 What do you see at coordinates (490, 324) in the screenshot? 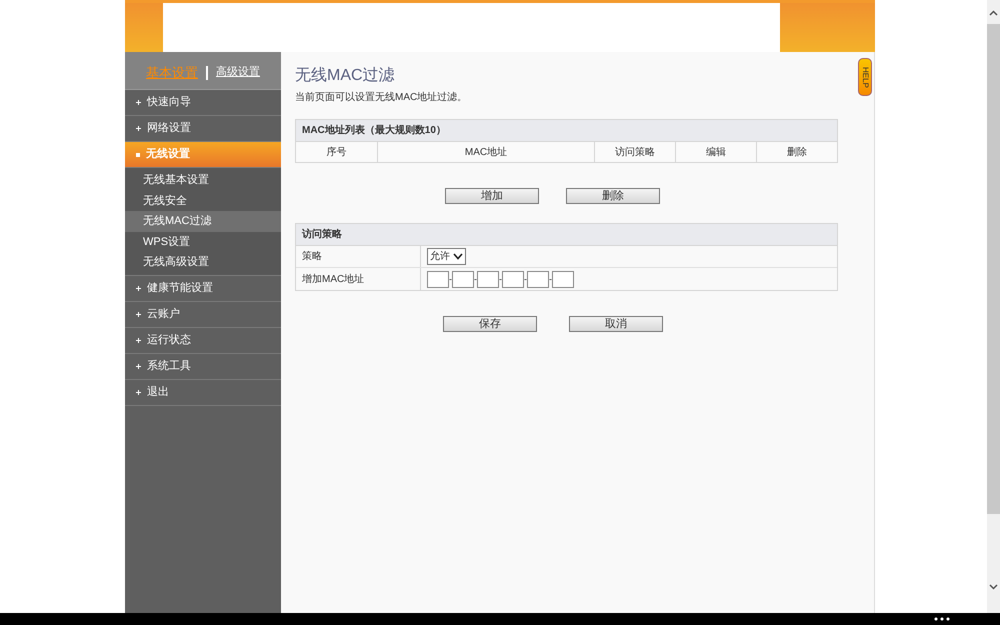
I see `form-button: 保存` at bounding box center [490, 324].